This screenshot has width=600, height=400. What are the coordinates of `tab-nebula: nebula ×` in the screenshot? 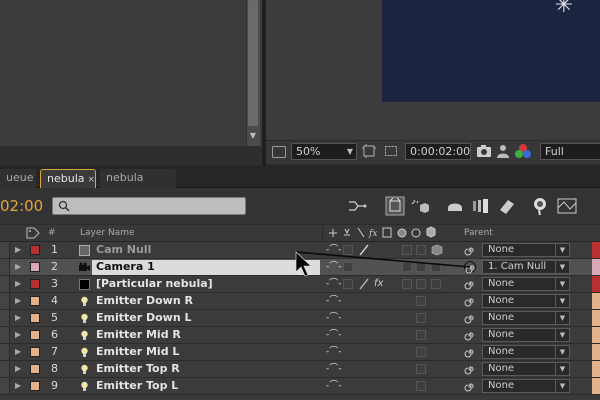 It's located at (68, 178).